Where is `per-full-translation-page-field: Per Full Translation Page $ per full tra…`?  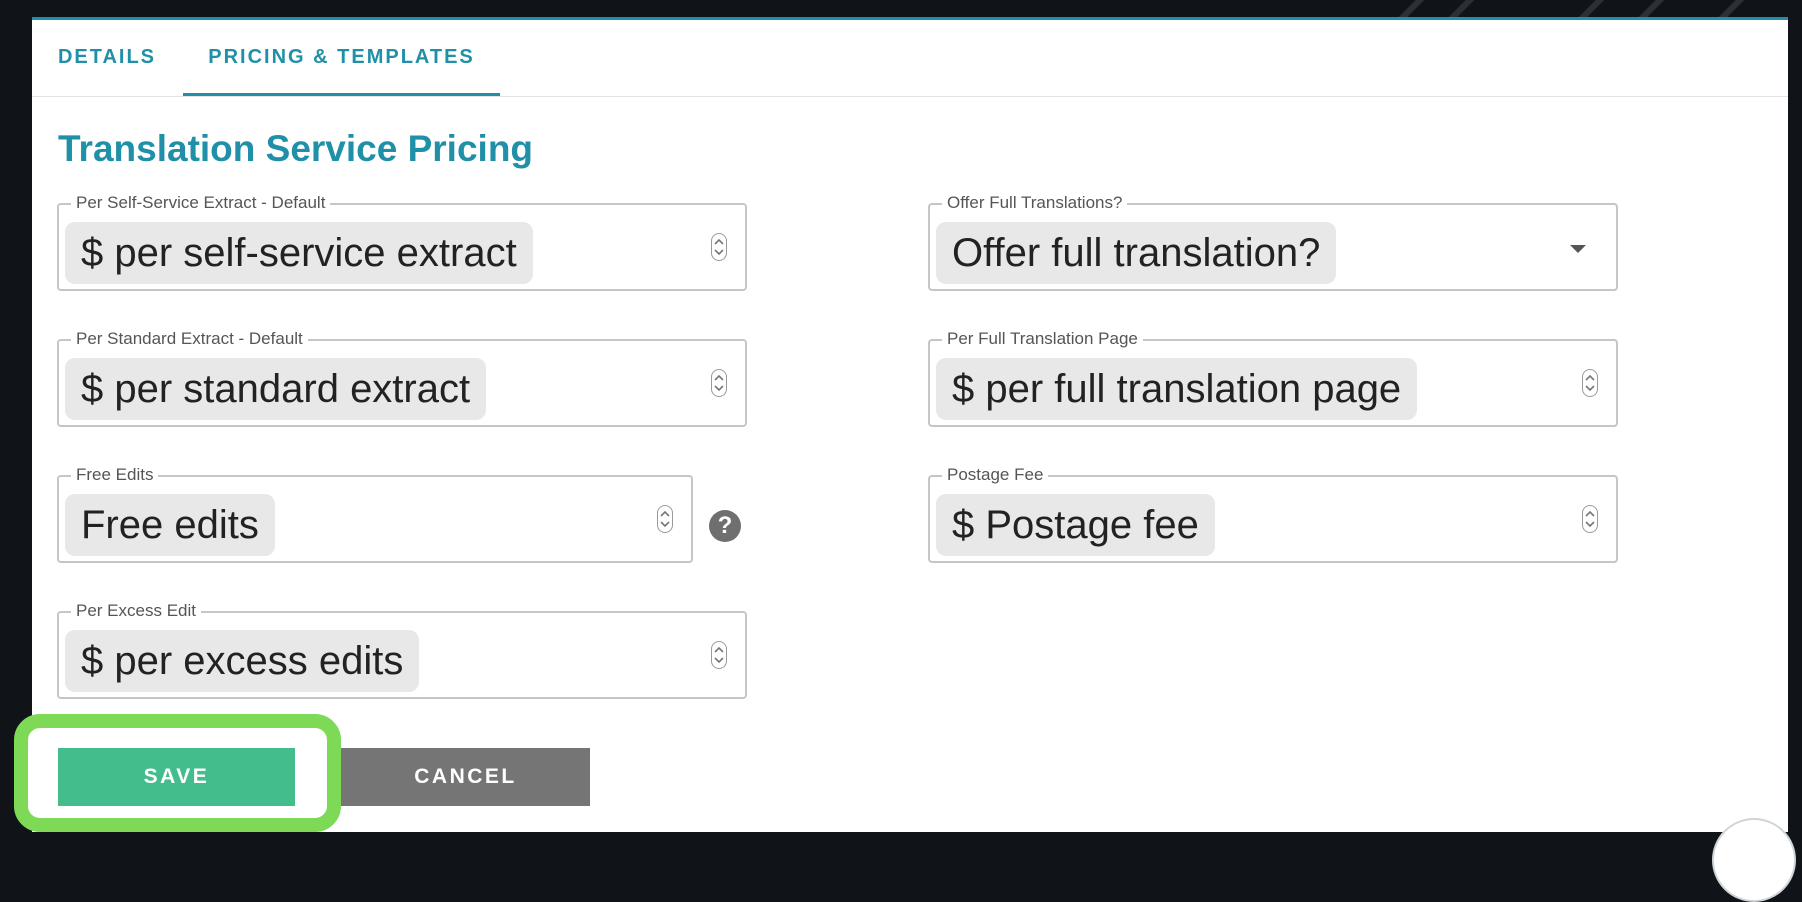
per-full-translation-page-field: Per Full Translation Page $ per full tra… is located at coordinates (1273, 378).